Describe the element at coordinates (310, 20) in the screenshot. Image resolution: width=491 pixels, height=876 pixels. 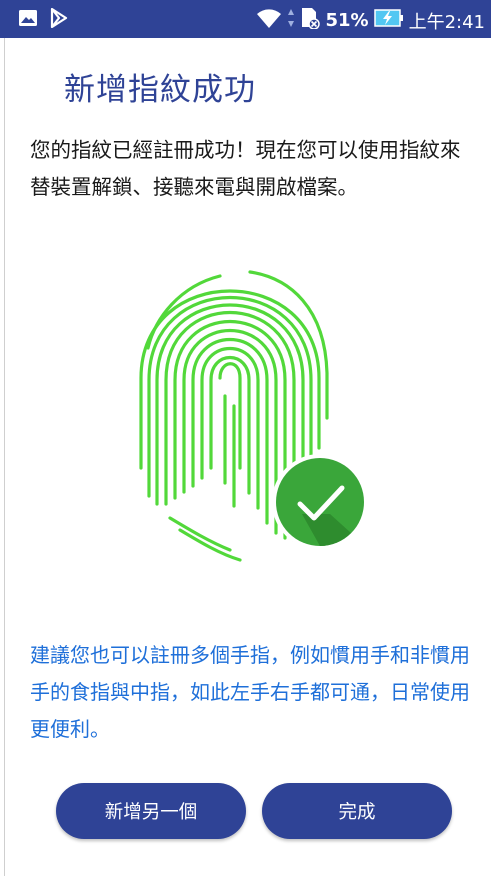
I see `no-sim-icon` at that location.